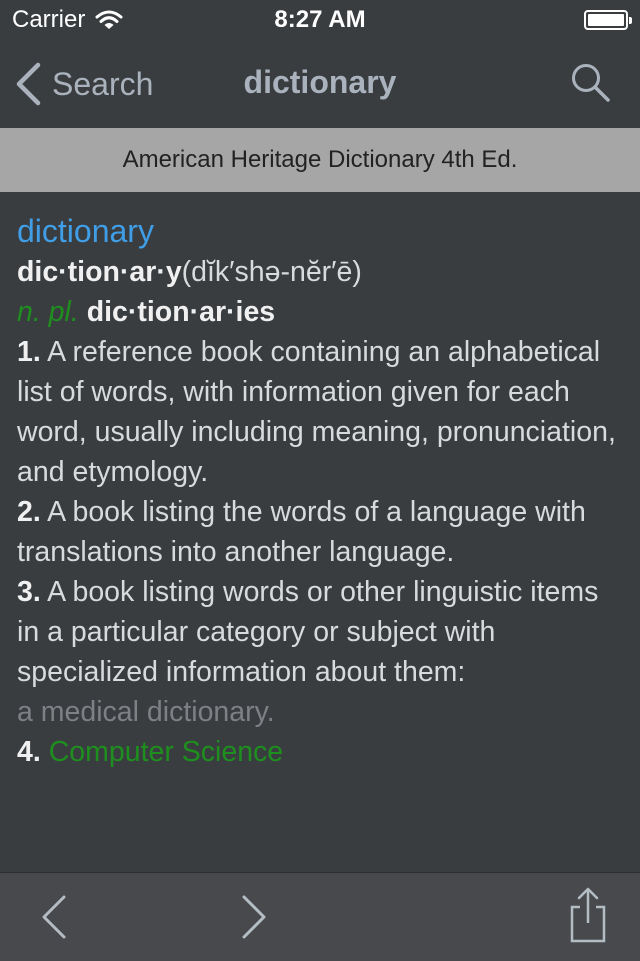 The height and width of the screenshot is (961, 640). Describe the element at coordinates (162, 752) in the screenshot. I see `sense-field-label: Computer Science` at that location.